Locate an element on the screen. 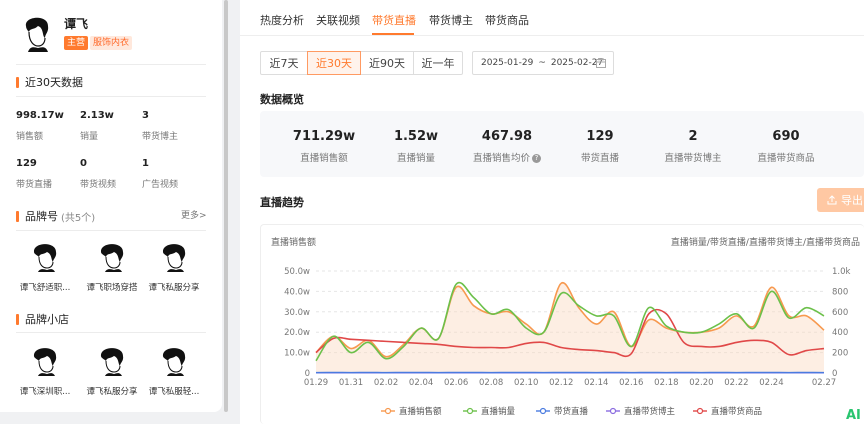  legend-label: 带货直播 is located at coordinates (571, 411).